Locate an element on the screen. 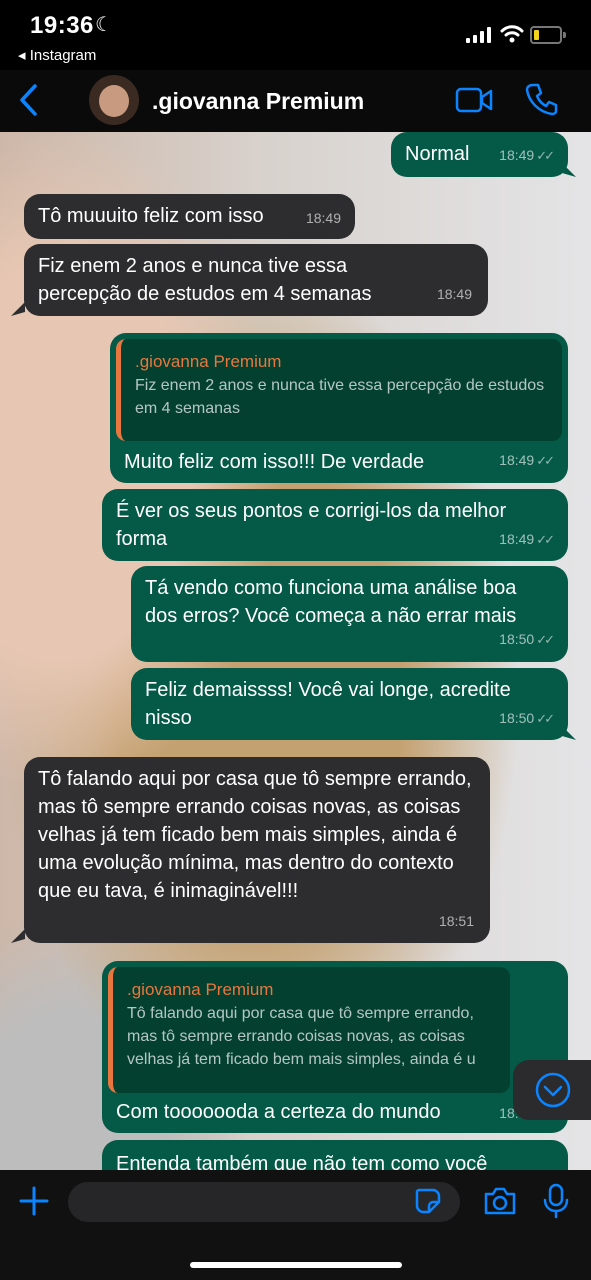  sticker-icon is located at coordinates (428, 1201).